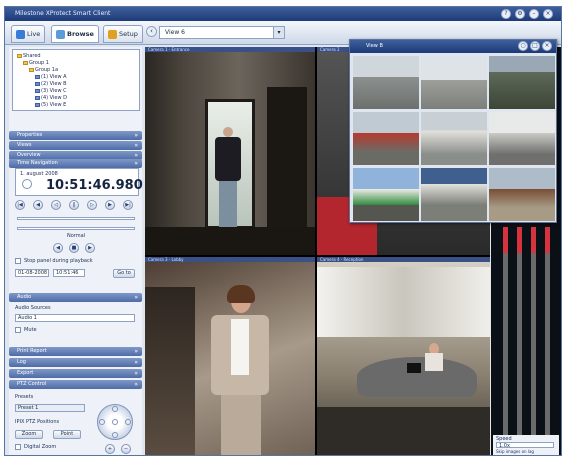  Describe the element at coordinates (32, 273) in the screenshot. I see `goto-date-field: 01-08-2008` at that location.